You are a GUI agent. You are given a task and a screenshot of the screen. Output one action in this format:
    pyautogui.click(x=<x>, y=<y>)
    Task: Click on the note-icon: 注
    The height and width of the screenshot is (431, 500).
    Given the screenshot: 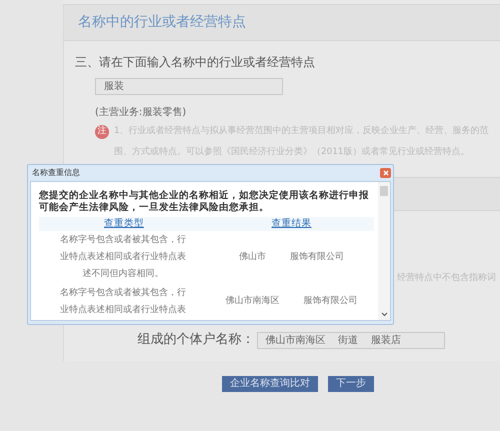 What is the action you would take?
    pyautogui.click(x=102, y=132)
    